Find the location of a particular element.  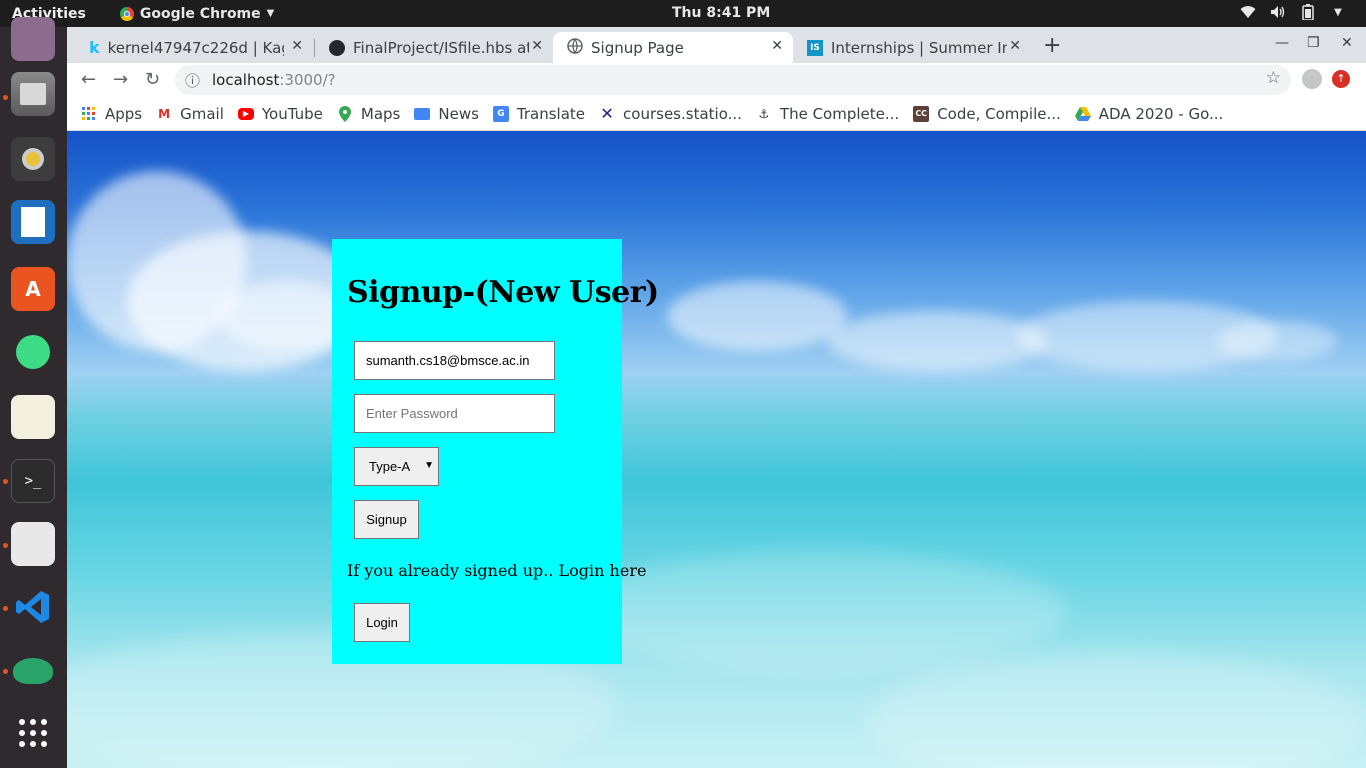

clock: Thu 8:41 PM is located at coordinates (721, 13).